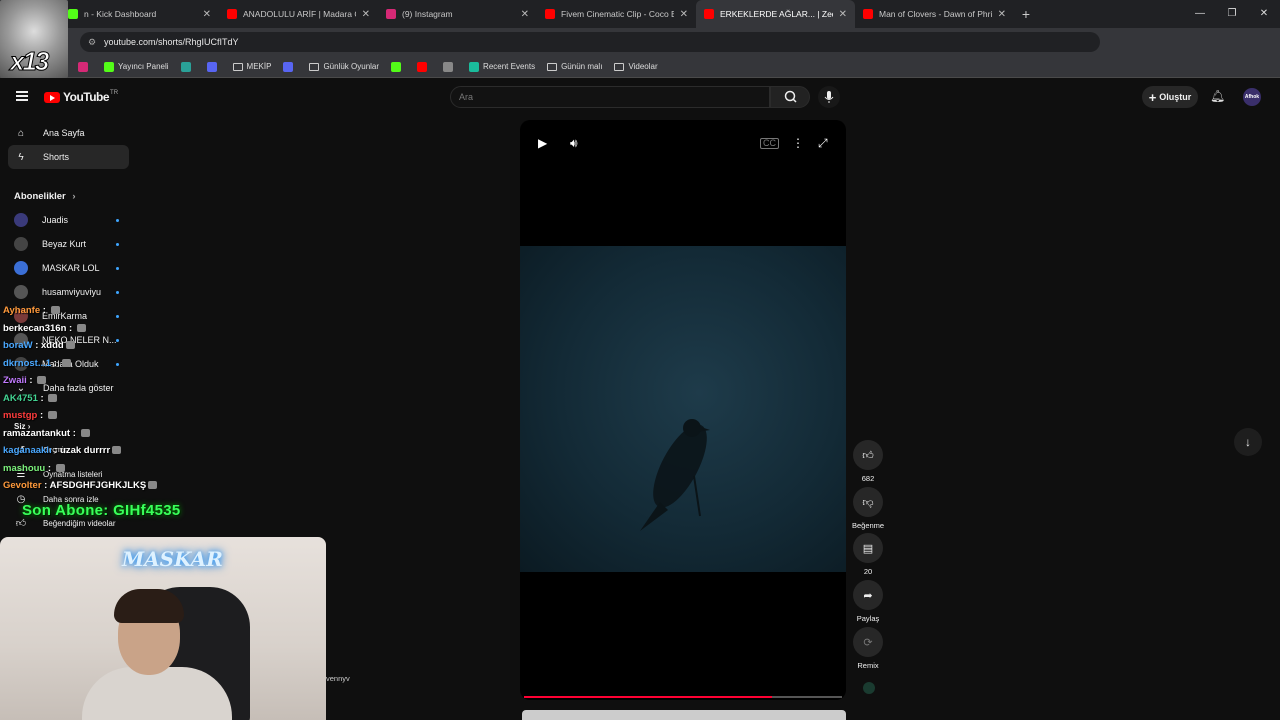  Describe the element at coordinates (68, 157) in the screenshot. I see `sidebar-item-shorts: ϟ Shorts` at that location.